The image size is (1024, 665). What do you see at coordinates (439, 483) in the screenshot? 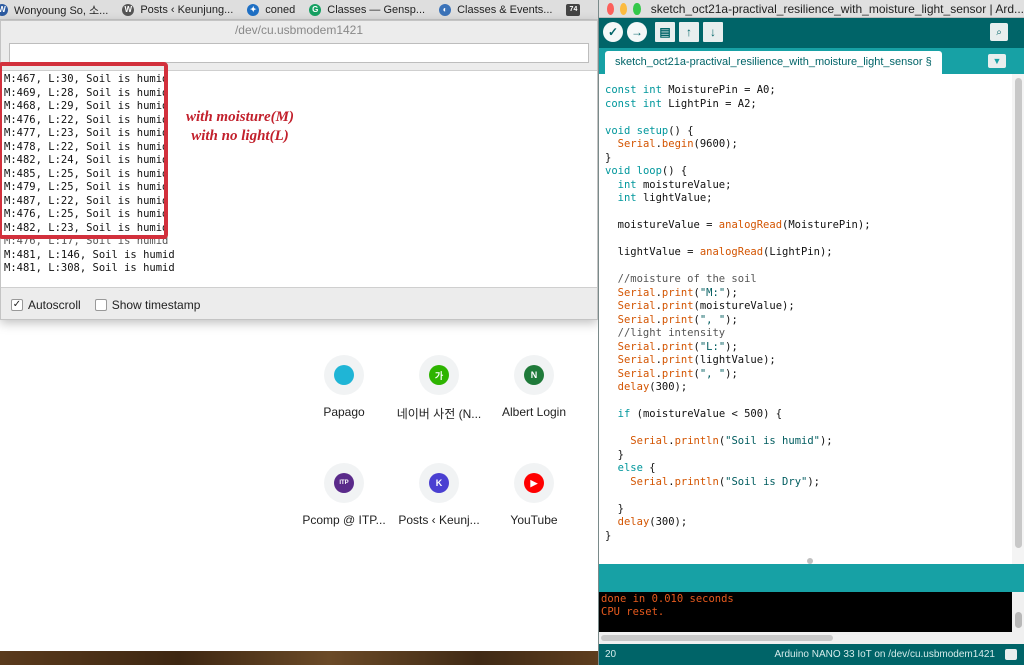
I see `k-icon: K` at bounding box center [439, 483].